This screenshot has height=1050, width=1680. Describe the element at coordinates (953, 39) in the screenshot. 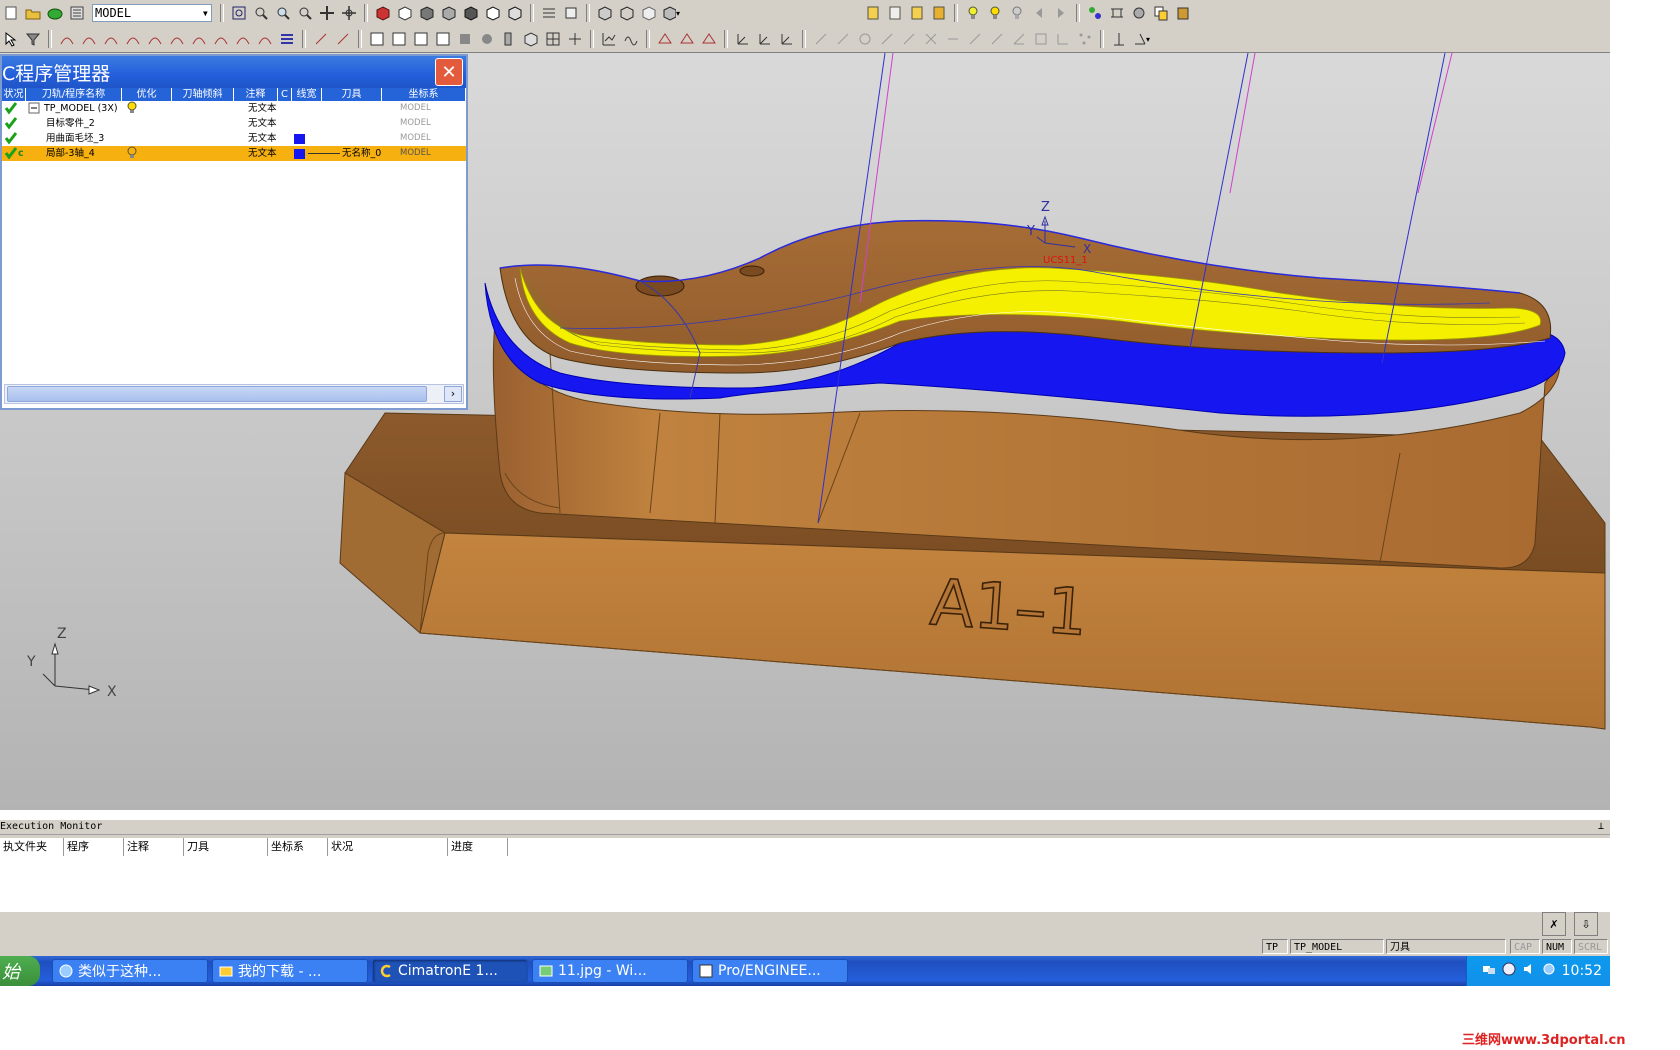

I see `trim-tool-icon` at that location.